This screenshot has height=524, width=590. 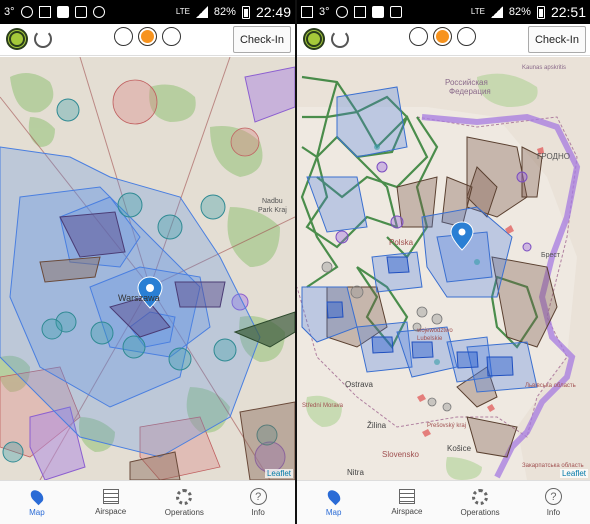 What do you see at coordinates (377, 425) in the screenshot?
I see `map-label-zilina: Žilina` at bounding box center [377, 425].